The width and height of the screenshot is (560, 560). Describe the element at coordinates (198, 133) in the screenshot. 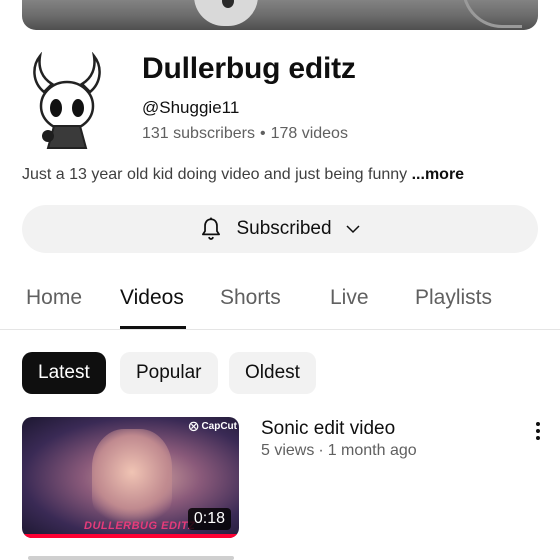

I see `subscriber-count: 131 subscribers` at that location.